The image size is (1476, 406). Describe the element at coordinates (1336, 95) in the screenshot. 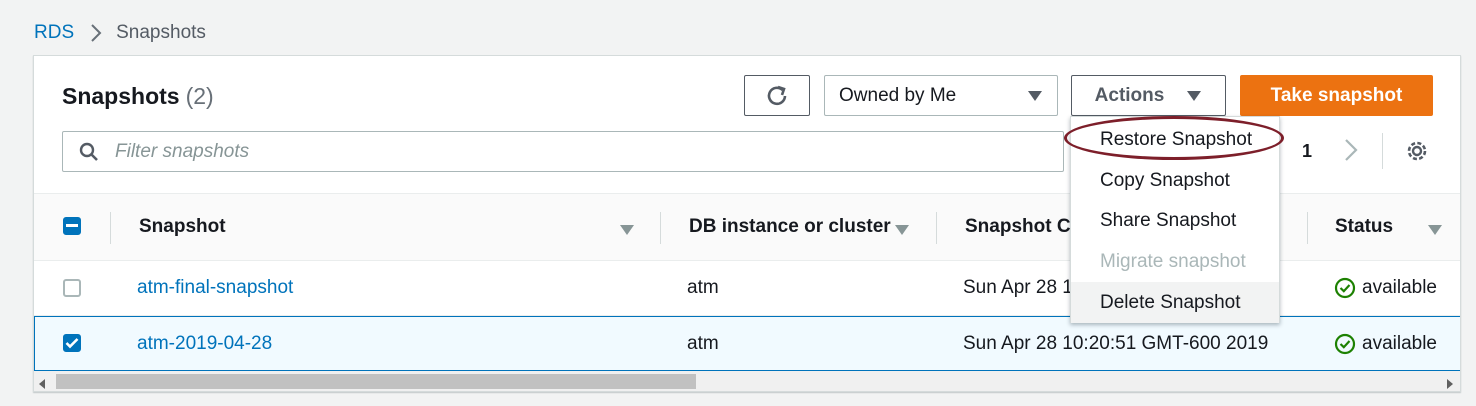

I see `take-snapshot-button: Take snapshot` at that location.